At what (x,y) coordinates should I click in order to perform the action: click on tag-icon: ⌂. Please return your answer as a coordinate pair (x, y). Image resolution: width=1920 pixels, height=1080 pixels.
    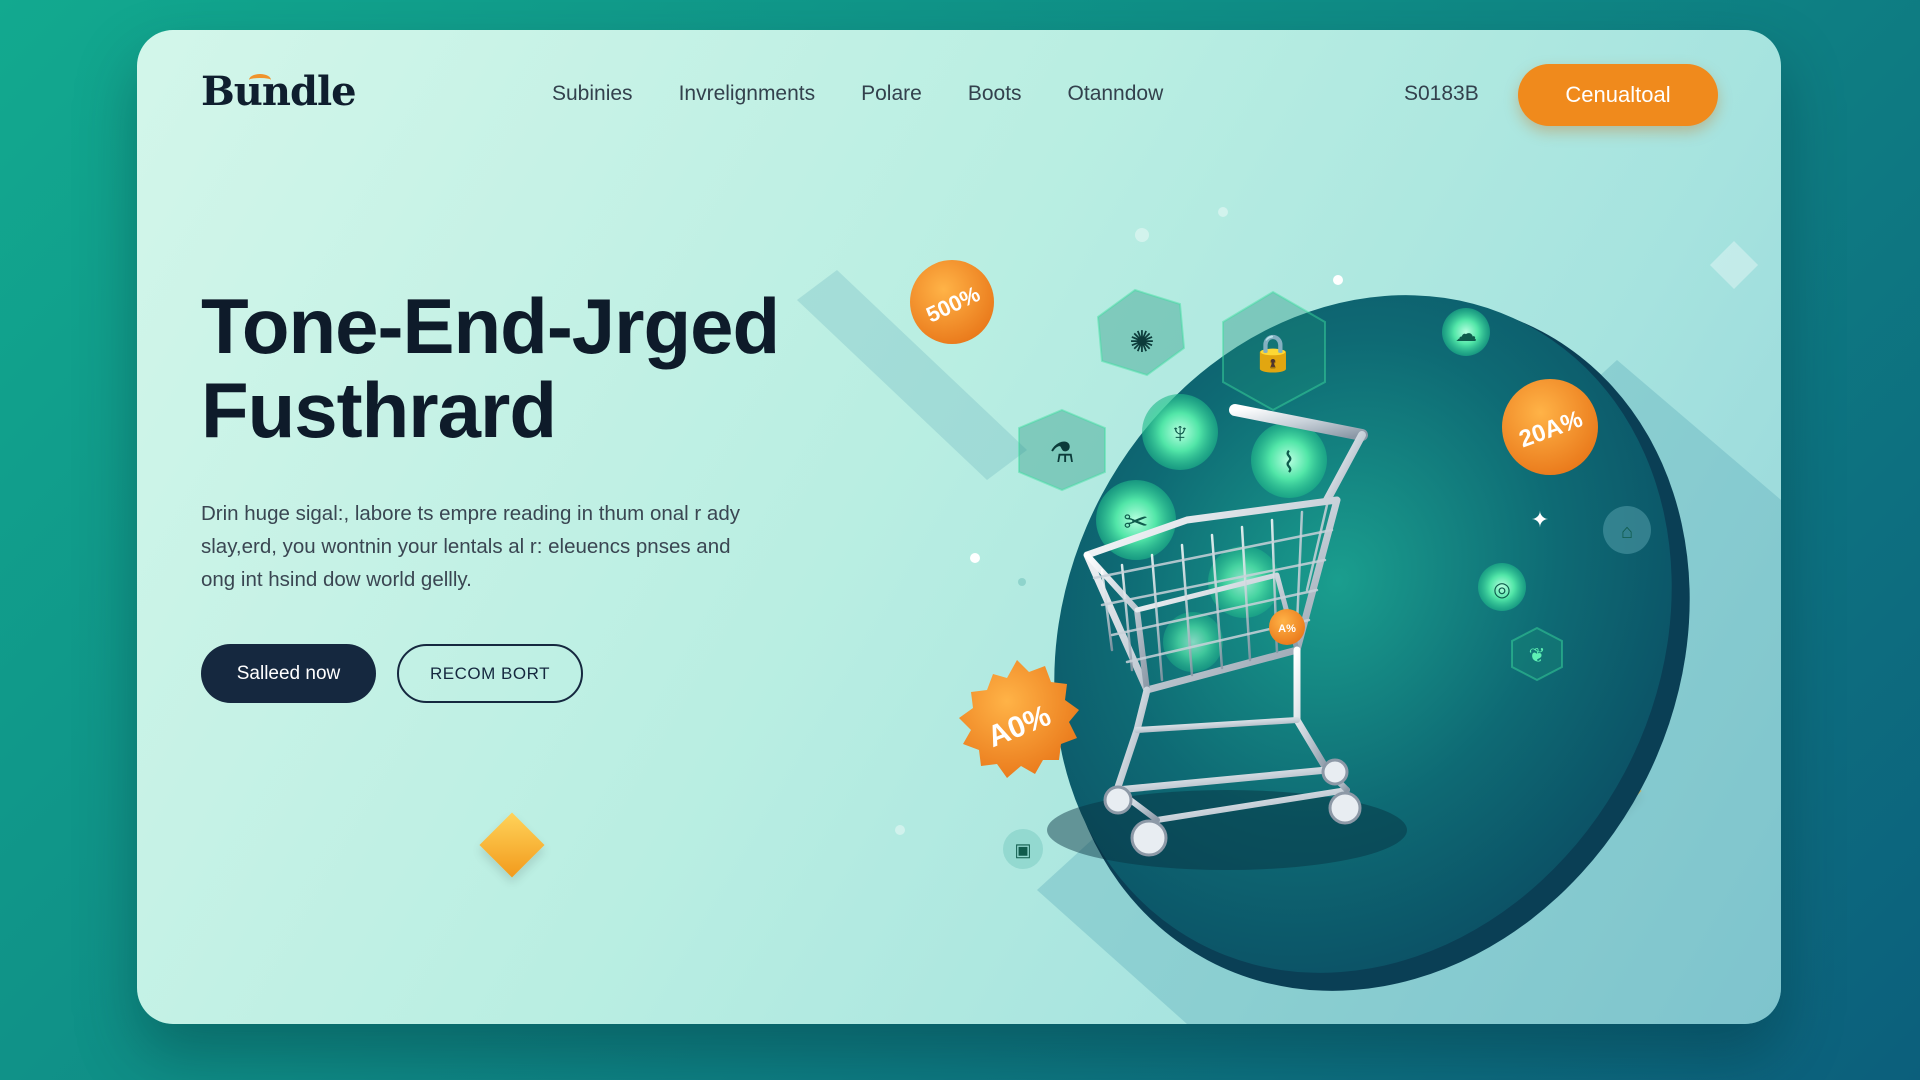
    Looking at the image, I should click on (1627, 532).